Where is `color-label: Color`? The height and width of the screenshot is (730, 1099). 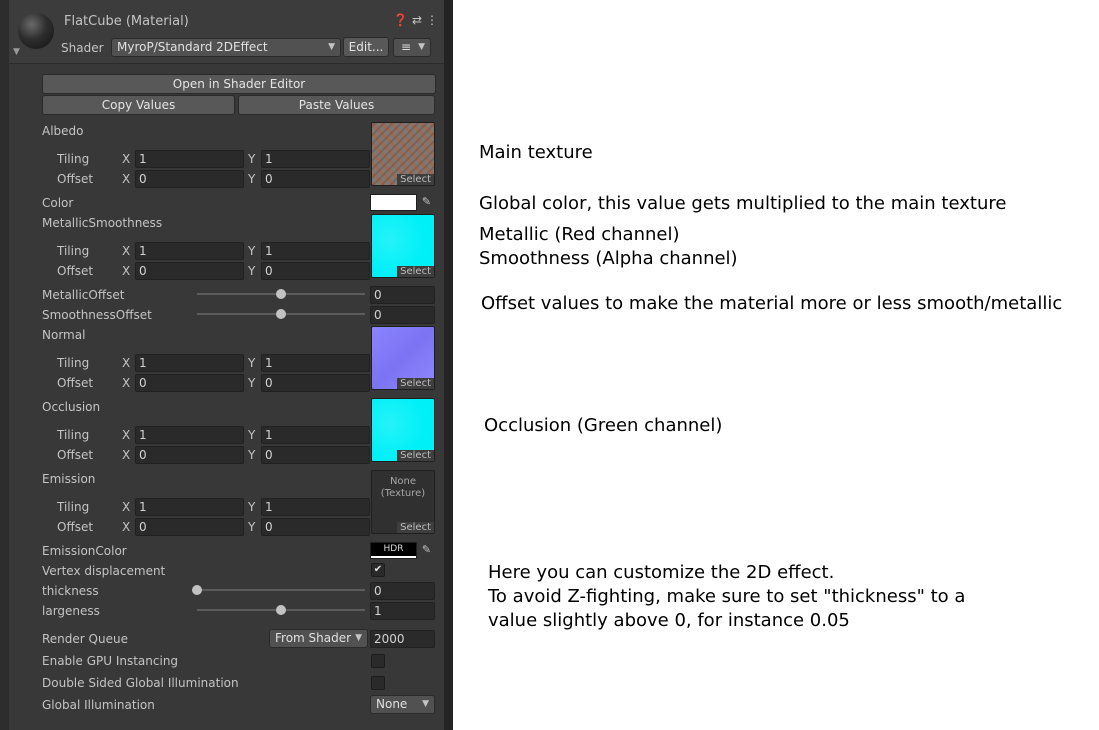
color-label: Color is located at coordinates (58, 203).